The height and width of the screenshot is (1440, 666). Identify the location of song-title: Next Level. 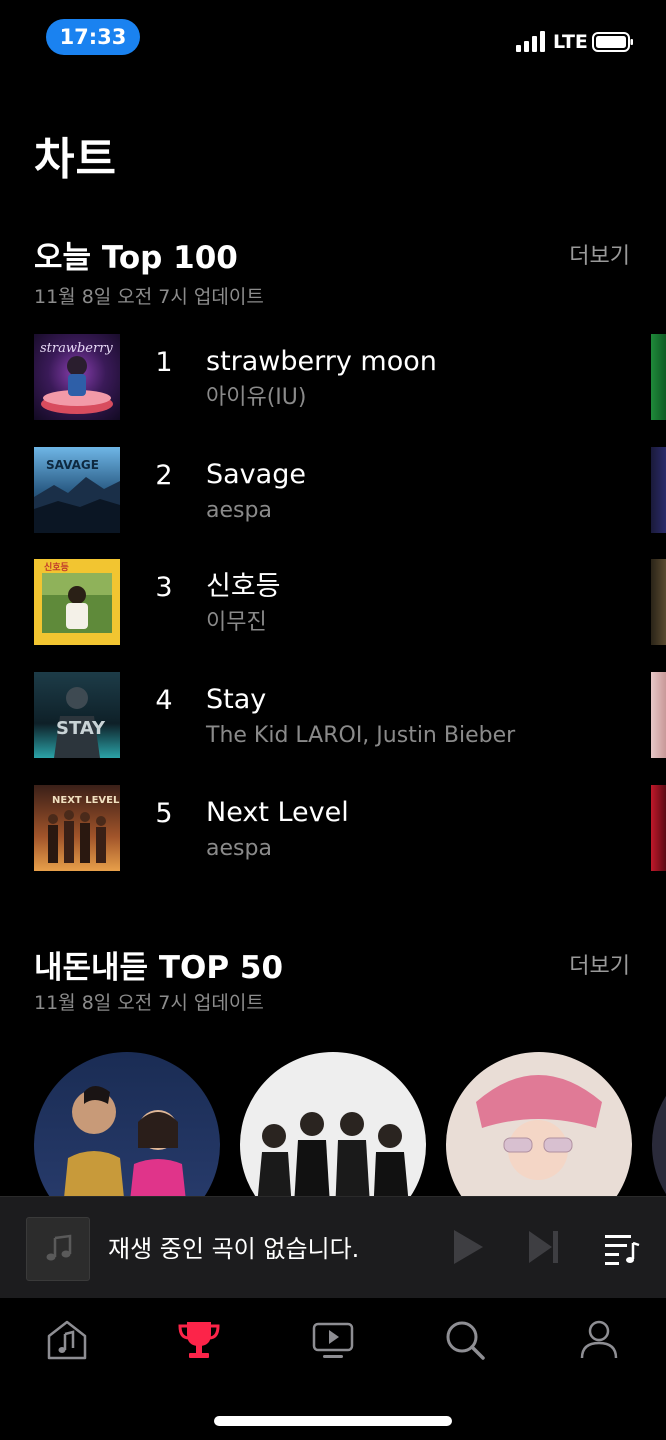
(277, 812).